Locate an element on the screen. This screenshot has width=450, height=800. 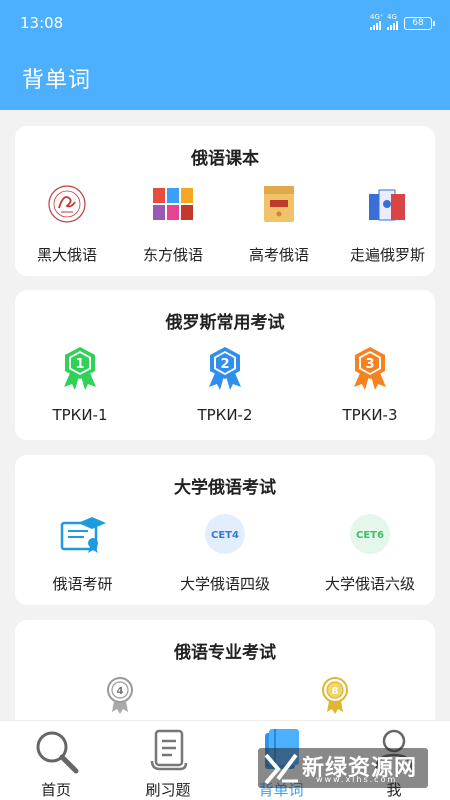
app-bar: 背单词 is located at coordinates (225, 79).